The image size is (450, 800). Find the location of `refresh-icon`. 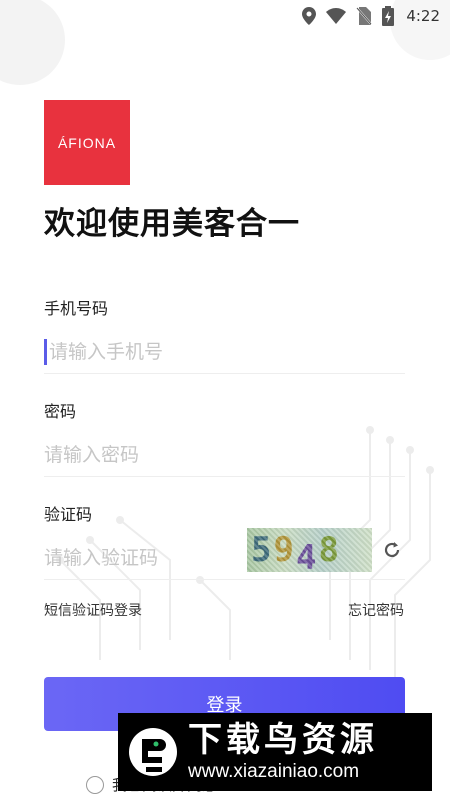

refresh-icon is located at coordinates (392, 550).